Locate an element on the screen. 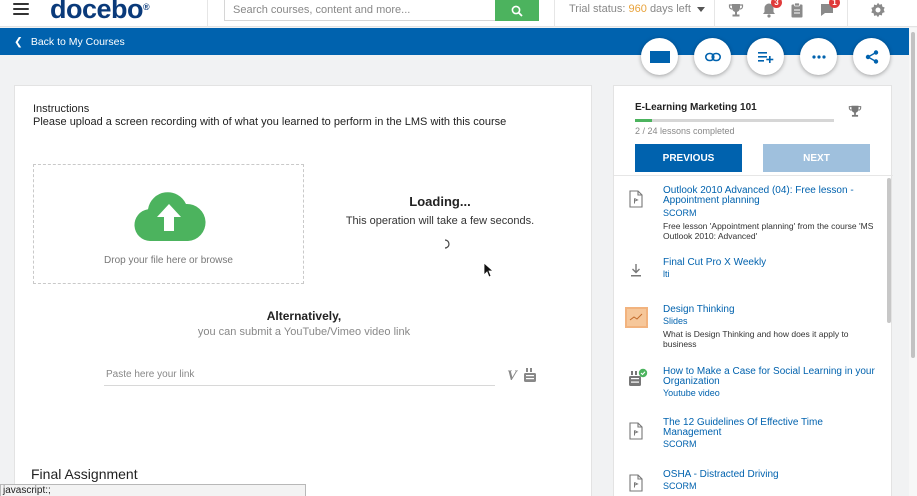  lesson-type: Slides is located at coordinates (675, 321).